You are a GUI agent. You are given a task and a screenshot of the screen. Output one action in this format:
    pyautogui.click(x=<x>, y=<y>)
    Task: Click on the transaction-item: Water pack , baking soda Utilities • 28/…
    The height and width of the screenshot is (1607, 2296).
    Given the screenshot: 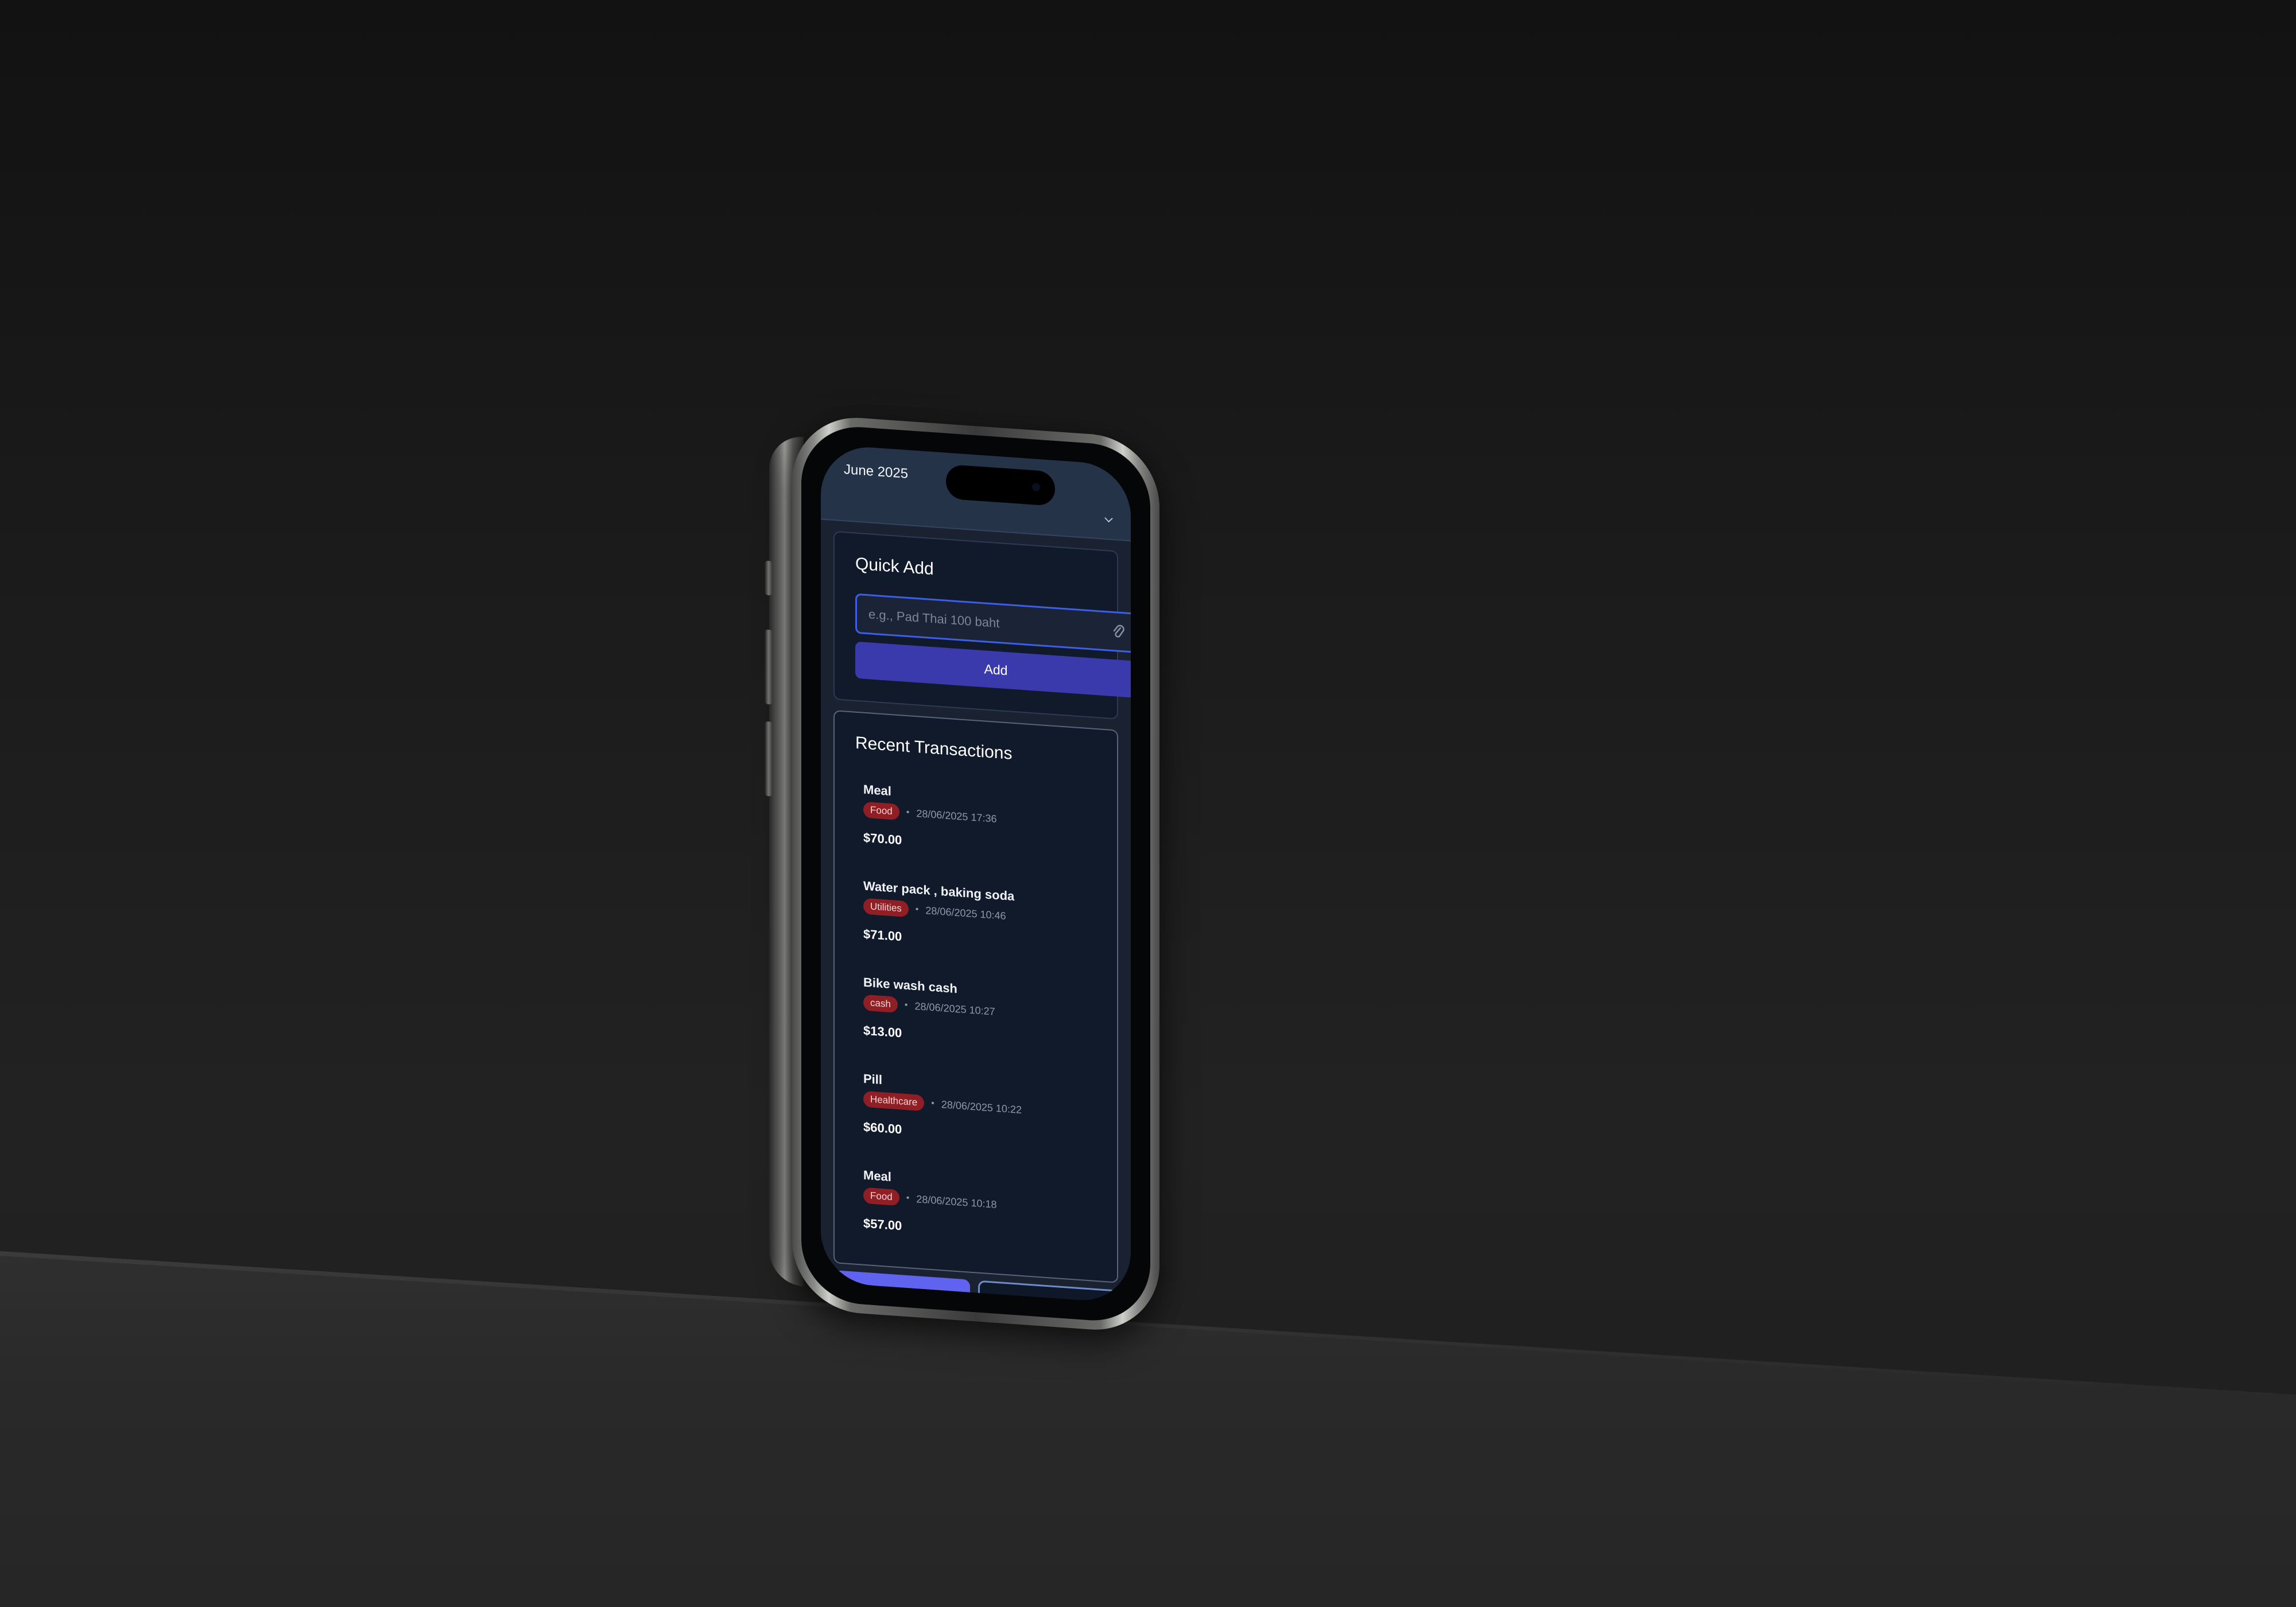 What is the action you would take?
    pyautogui.click(x=981, y=935)
    